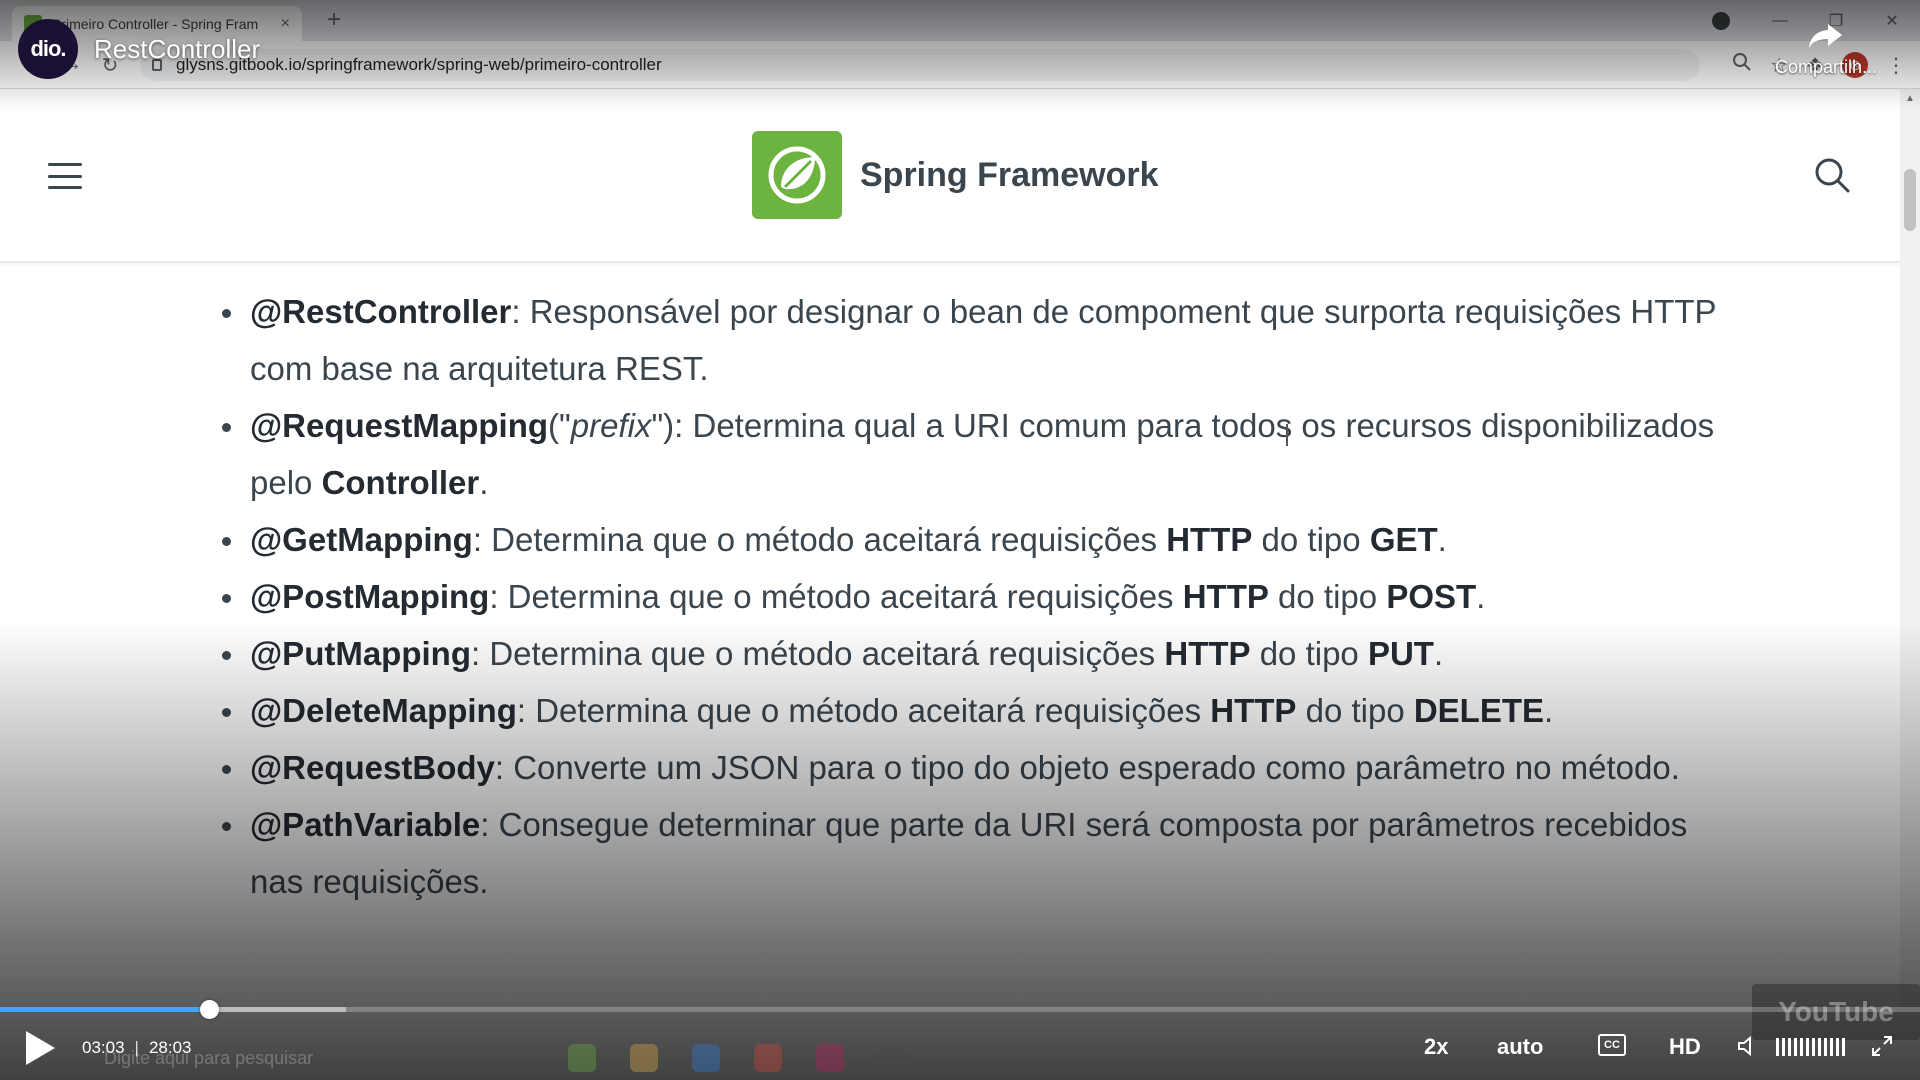 The height and width of the screenshot is (1080, 1920). What do you see at coordinates (1748, 1046) in the screenshot?
I see `volume-icon` at bounding box center [1748, 1046].